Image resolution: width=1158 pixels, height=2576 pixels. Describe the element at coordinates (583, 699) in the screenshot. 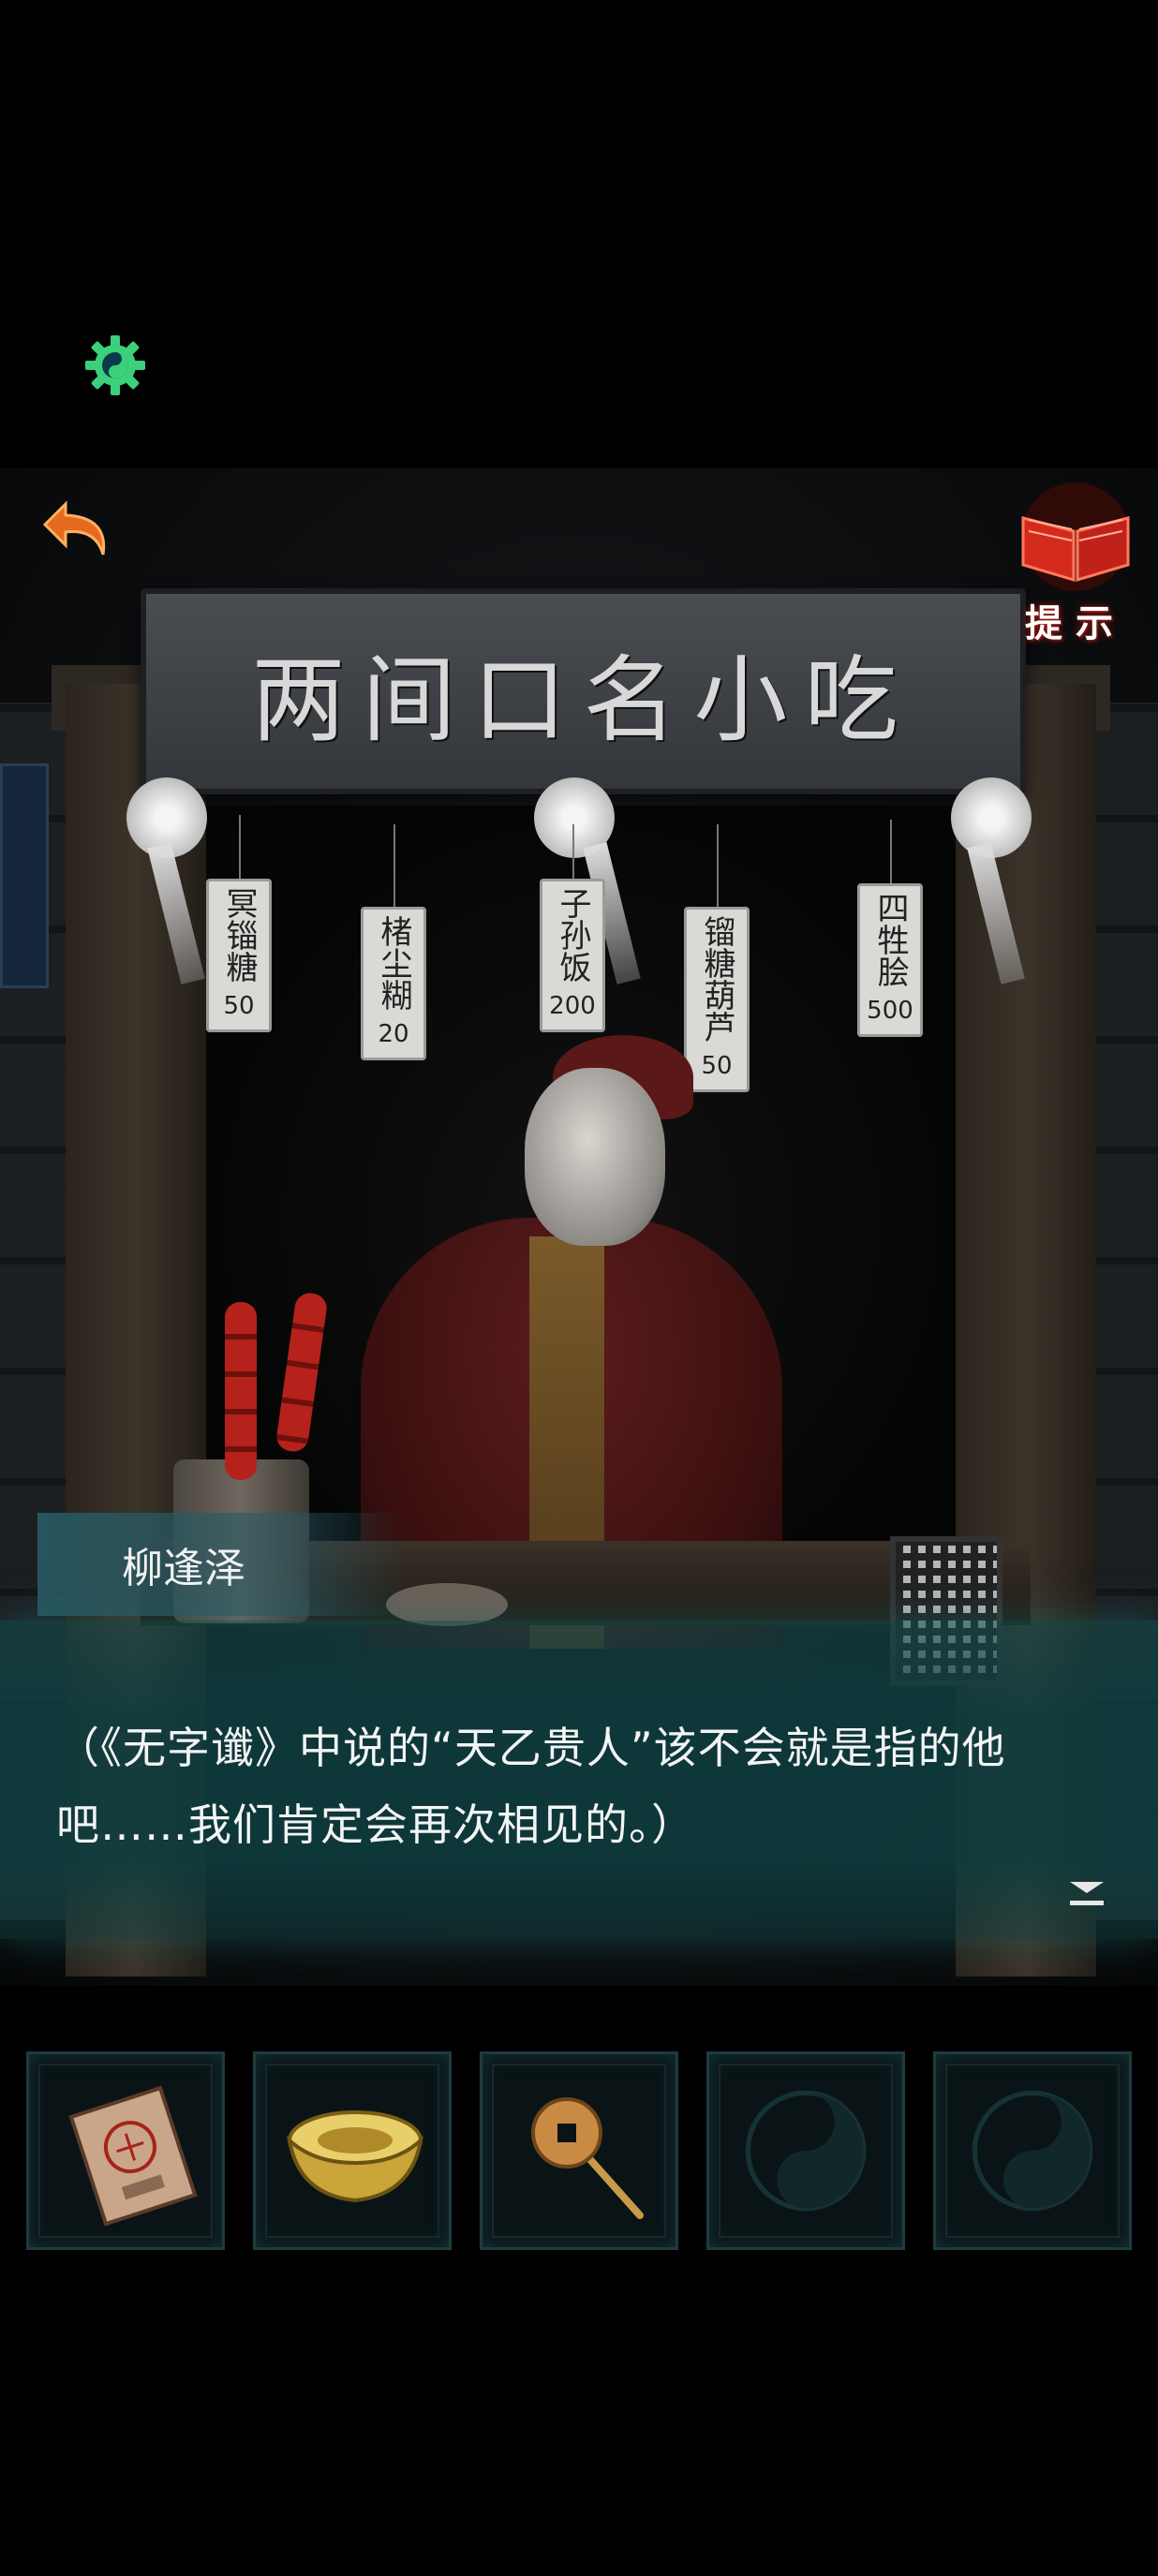

I see `signboard-text: 两间口名小吃` at that location.